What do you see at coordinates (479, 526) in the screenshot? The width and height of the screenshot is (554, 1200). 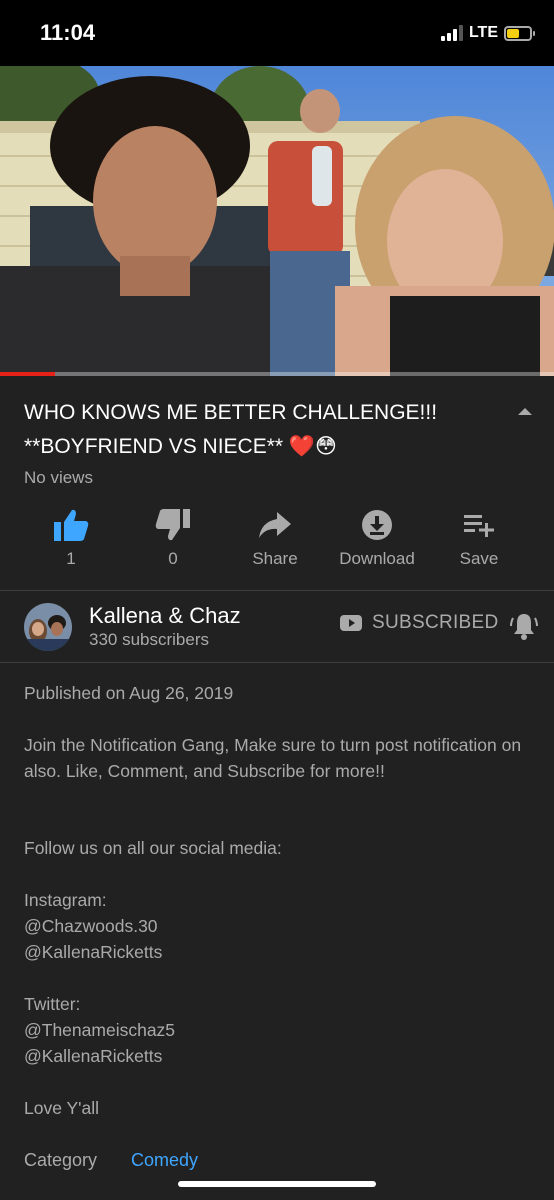 I see `playlist-add-icon` at bounding box center [479, 526].